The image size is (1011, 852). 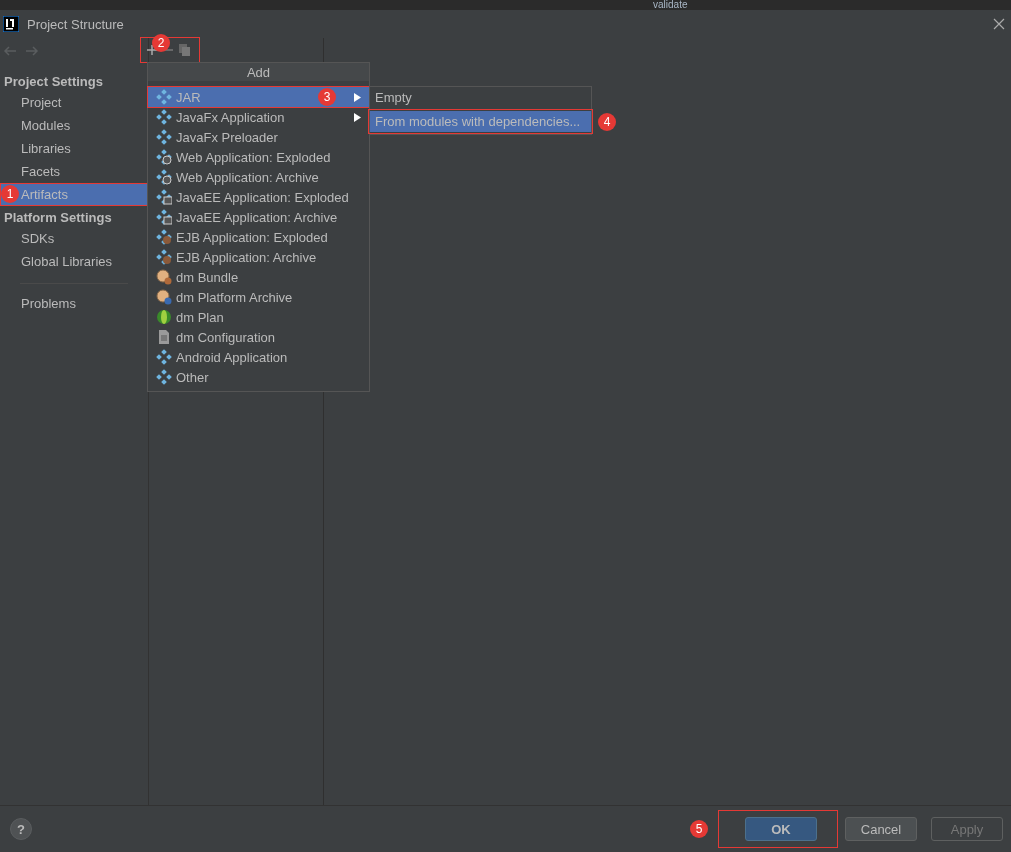 I want to click on menu-header: Add, so click(x=258, y=72).